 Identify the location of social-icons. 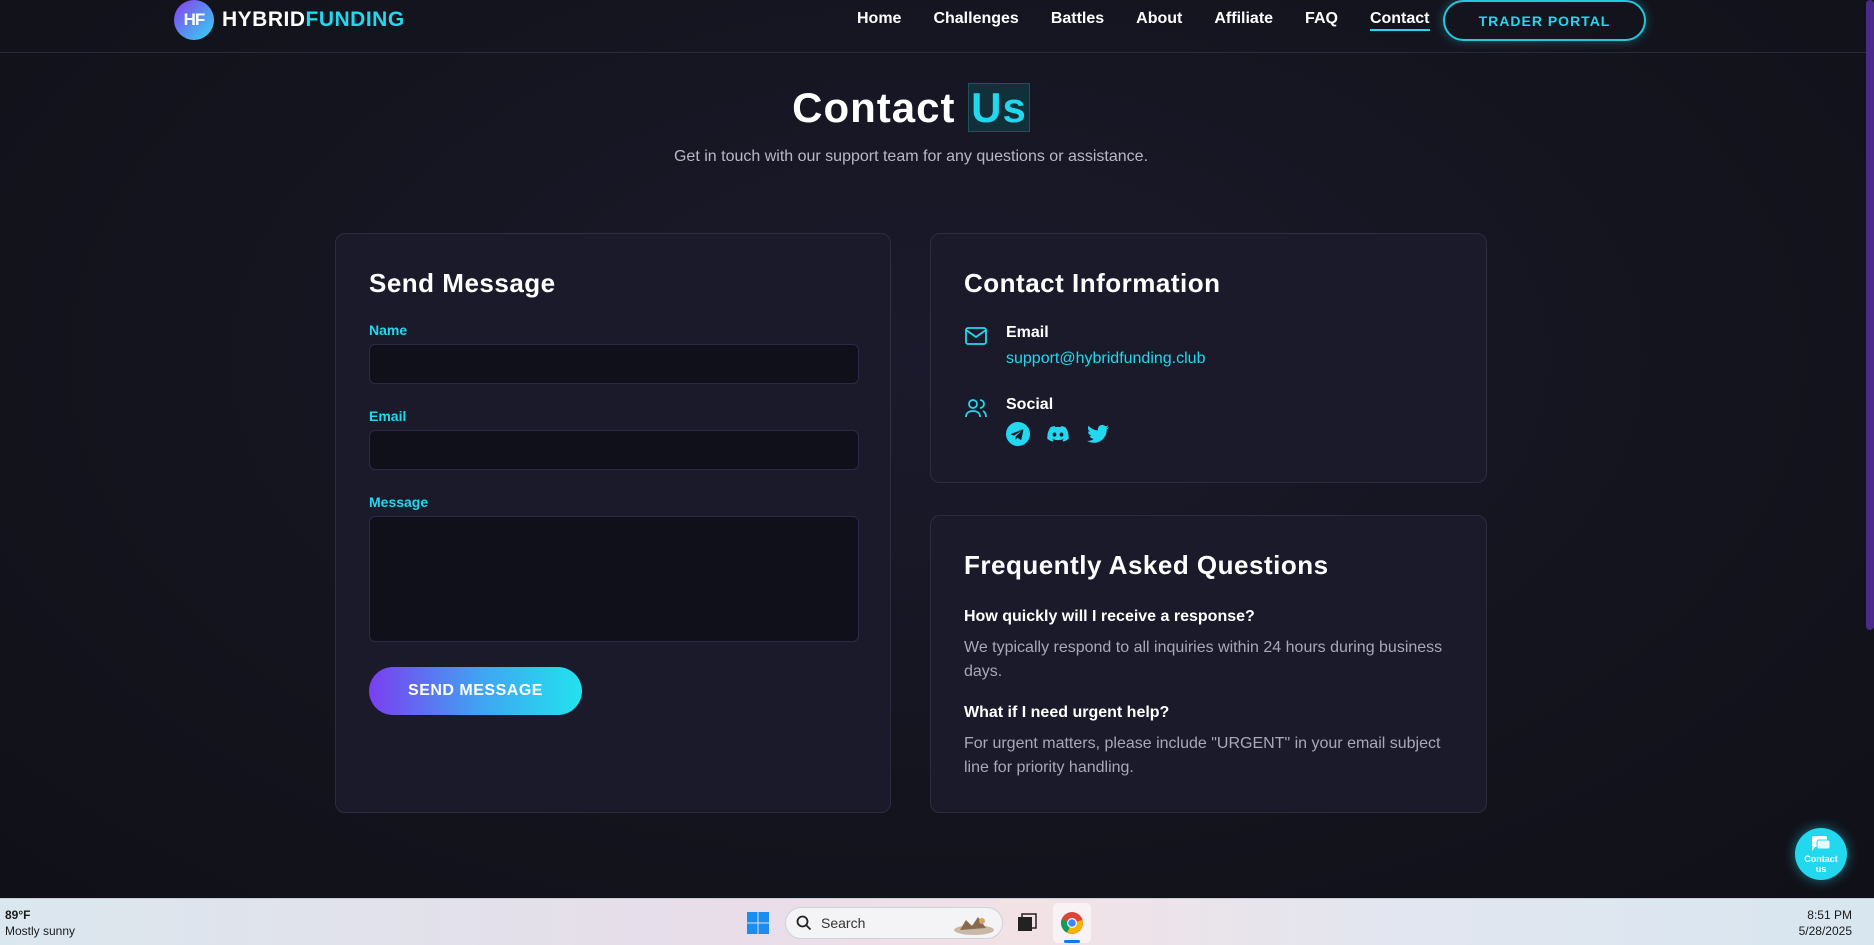
(1058, 434).